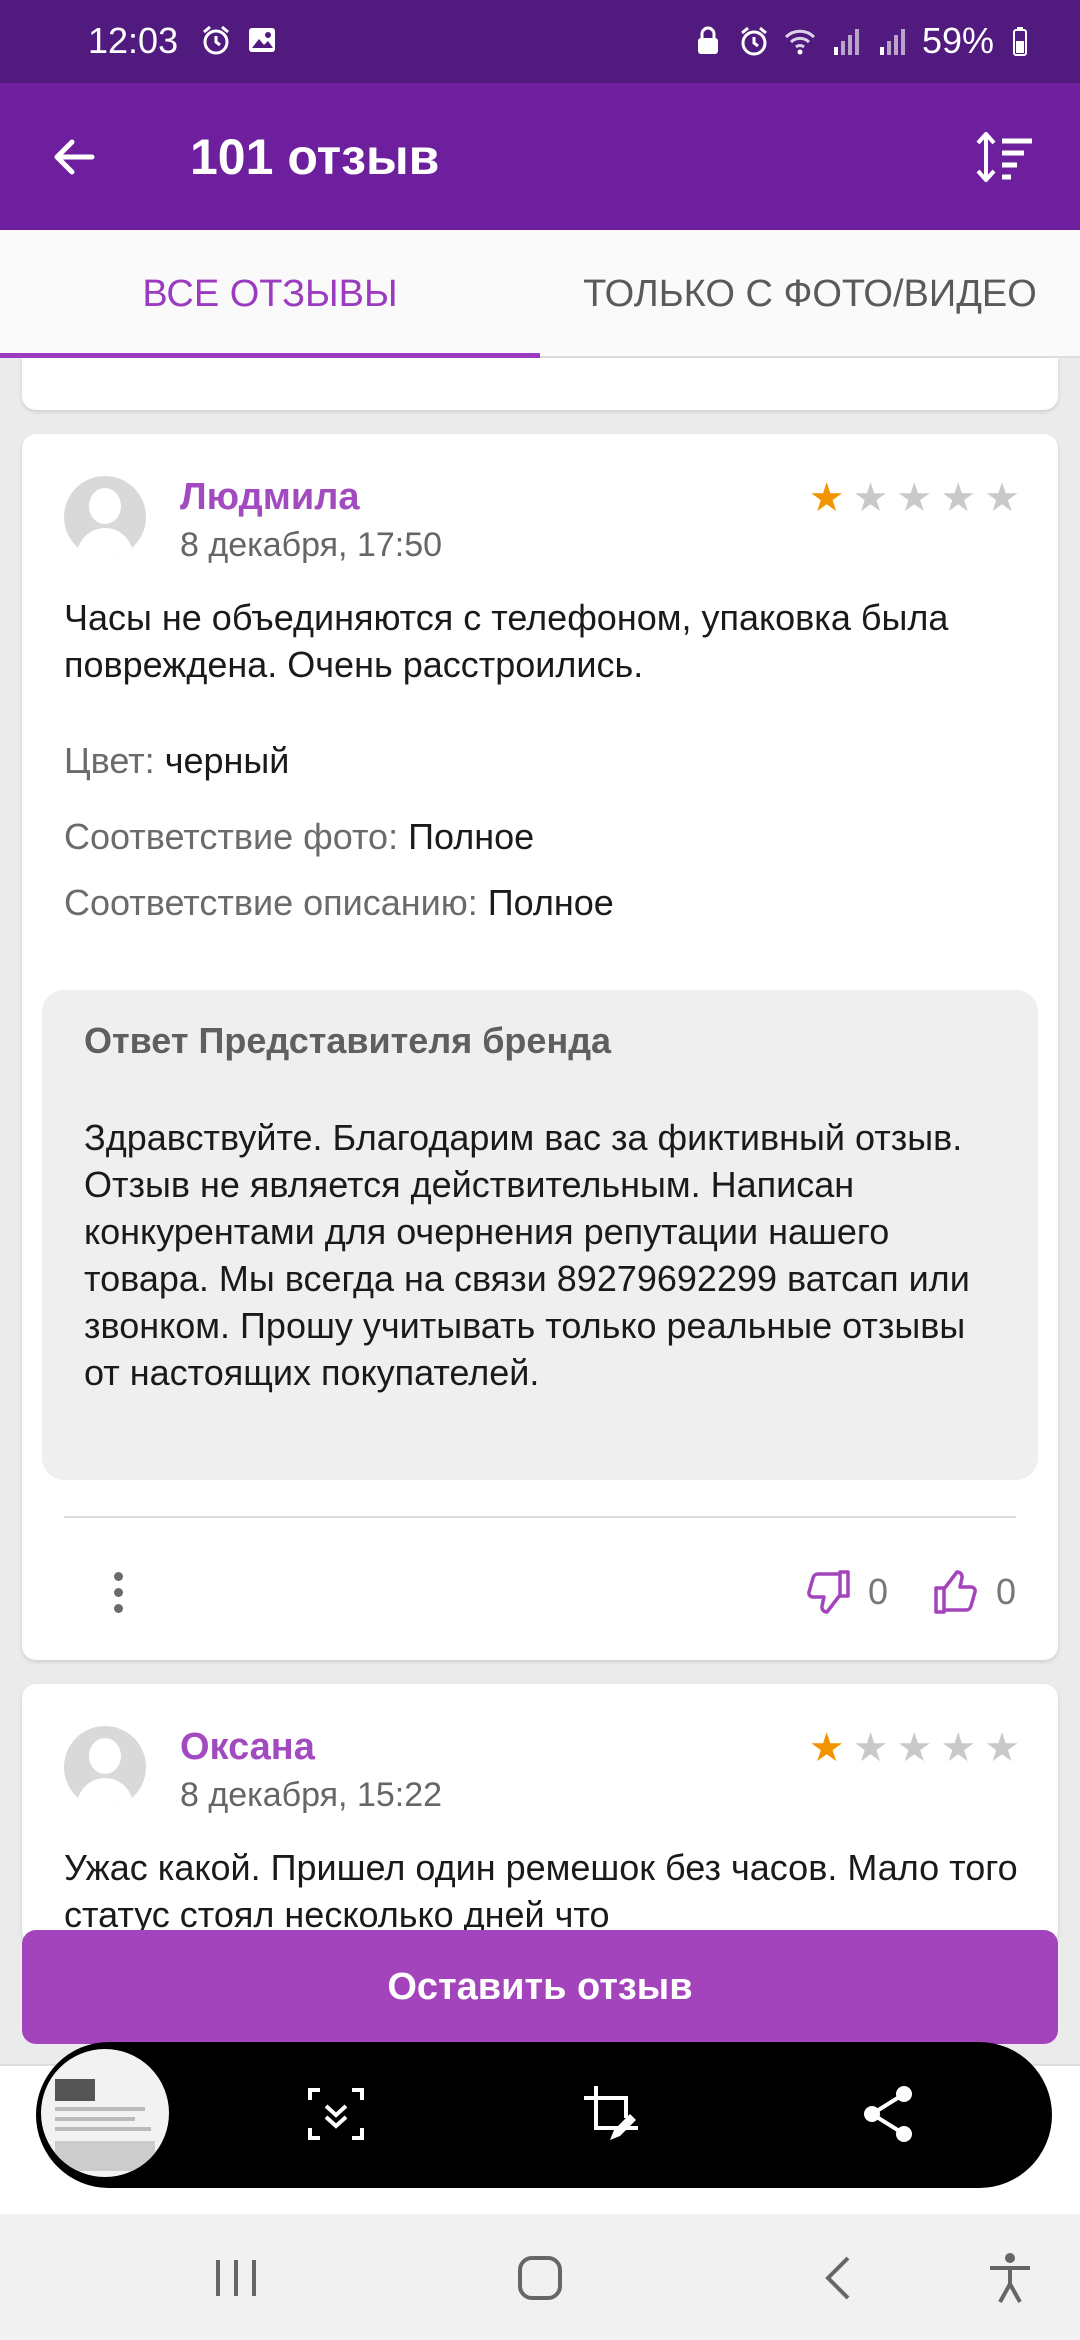 This screenshot has height=2340, width=1080. I want to click on previous-review-card, so click(540, 384).